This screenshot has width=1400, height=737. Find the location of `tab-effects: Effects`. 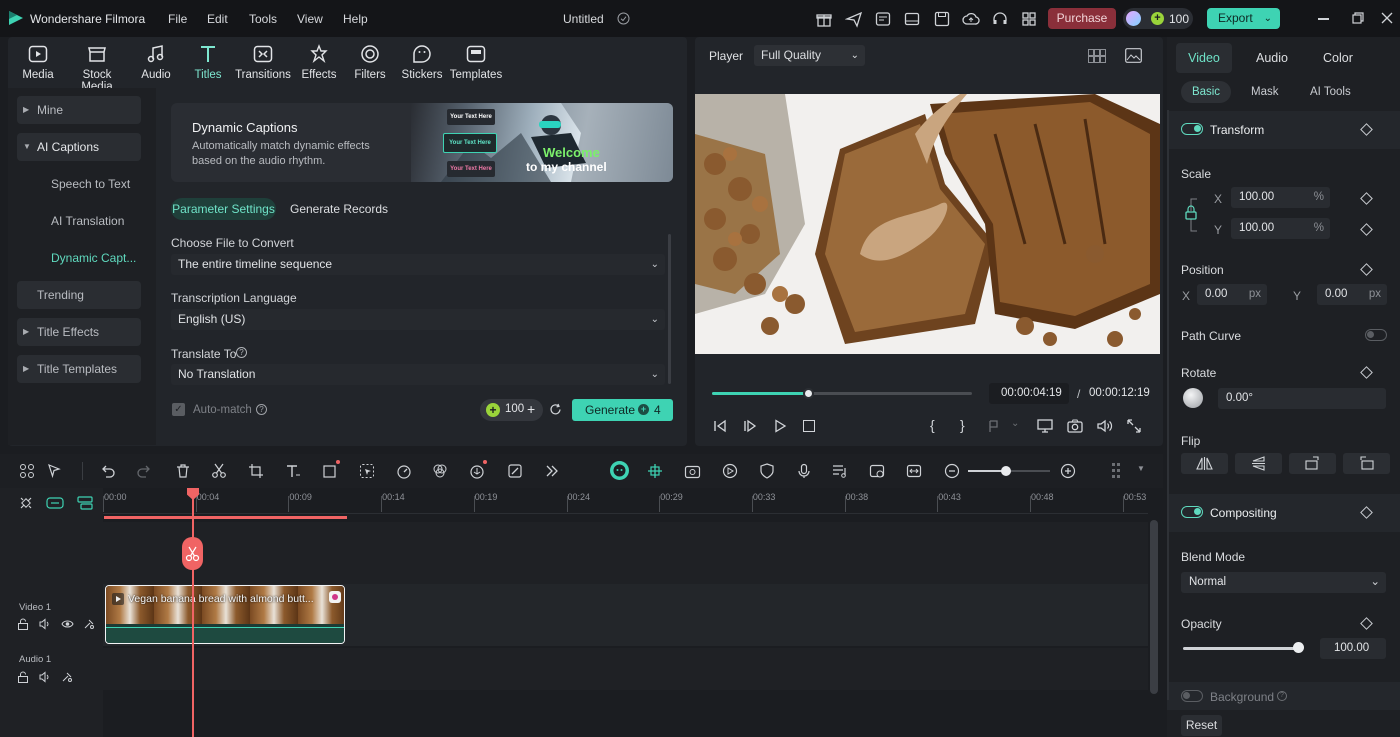

tab-effects: Effects is located at coordinates (319, 62).